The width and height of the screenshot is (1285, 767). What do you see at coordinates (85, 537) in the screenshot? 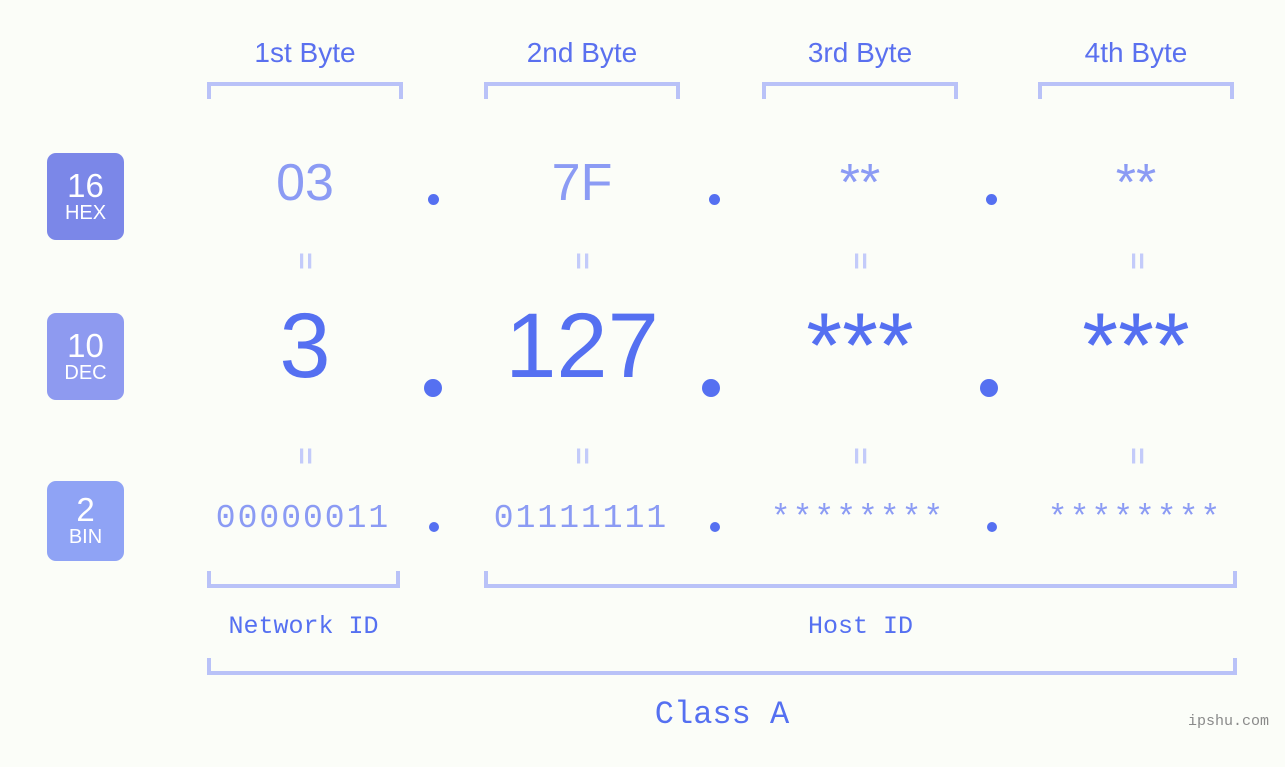
I see `base-badge-bin-name: BIN` at bounding box center [85, 537].